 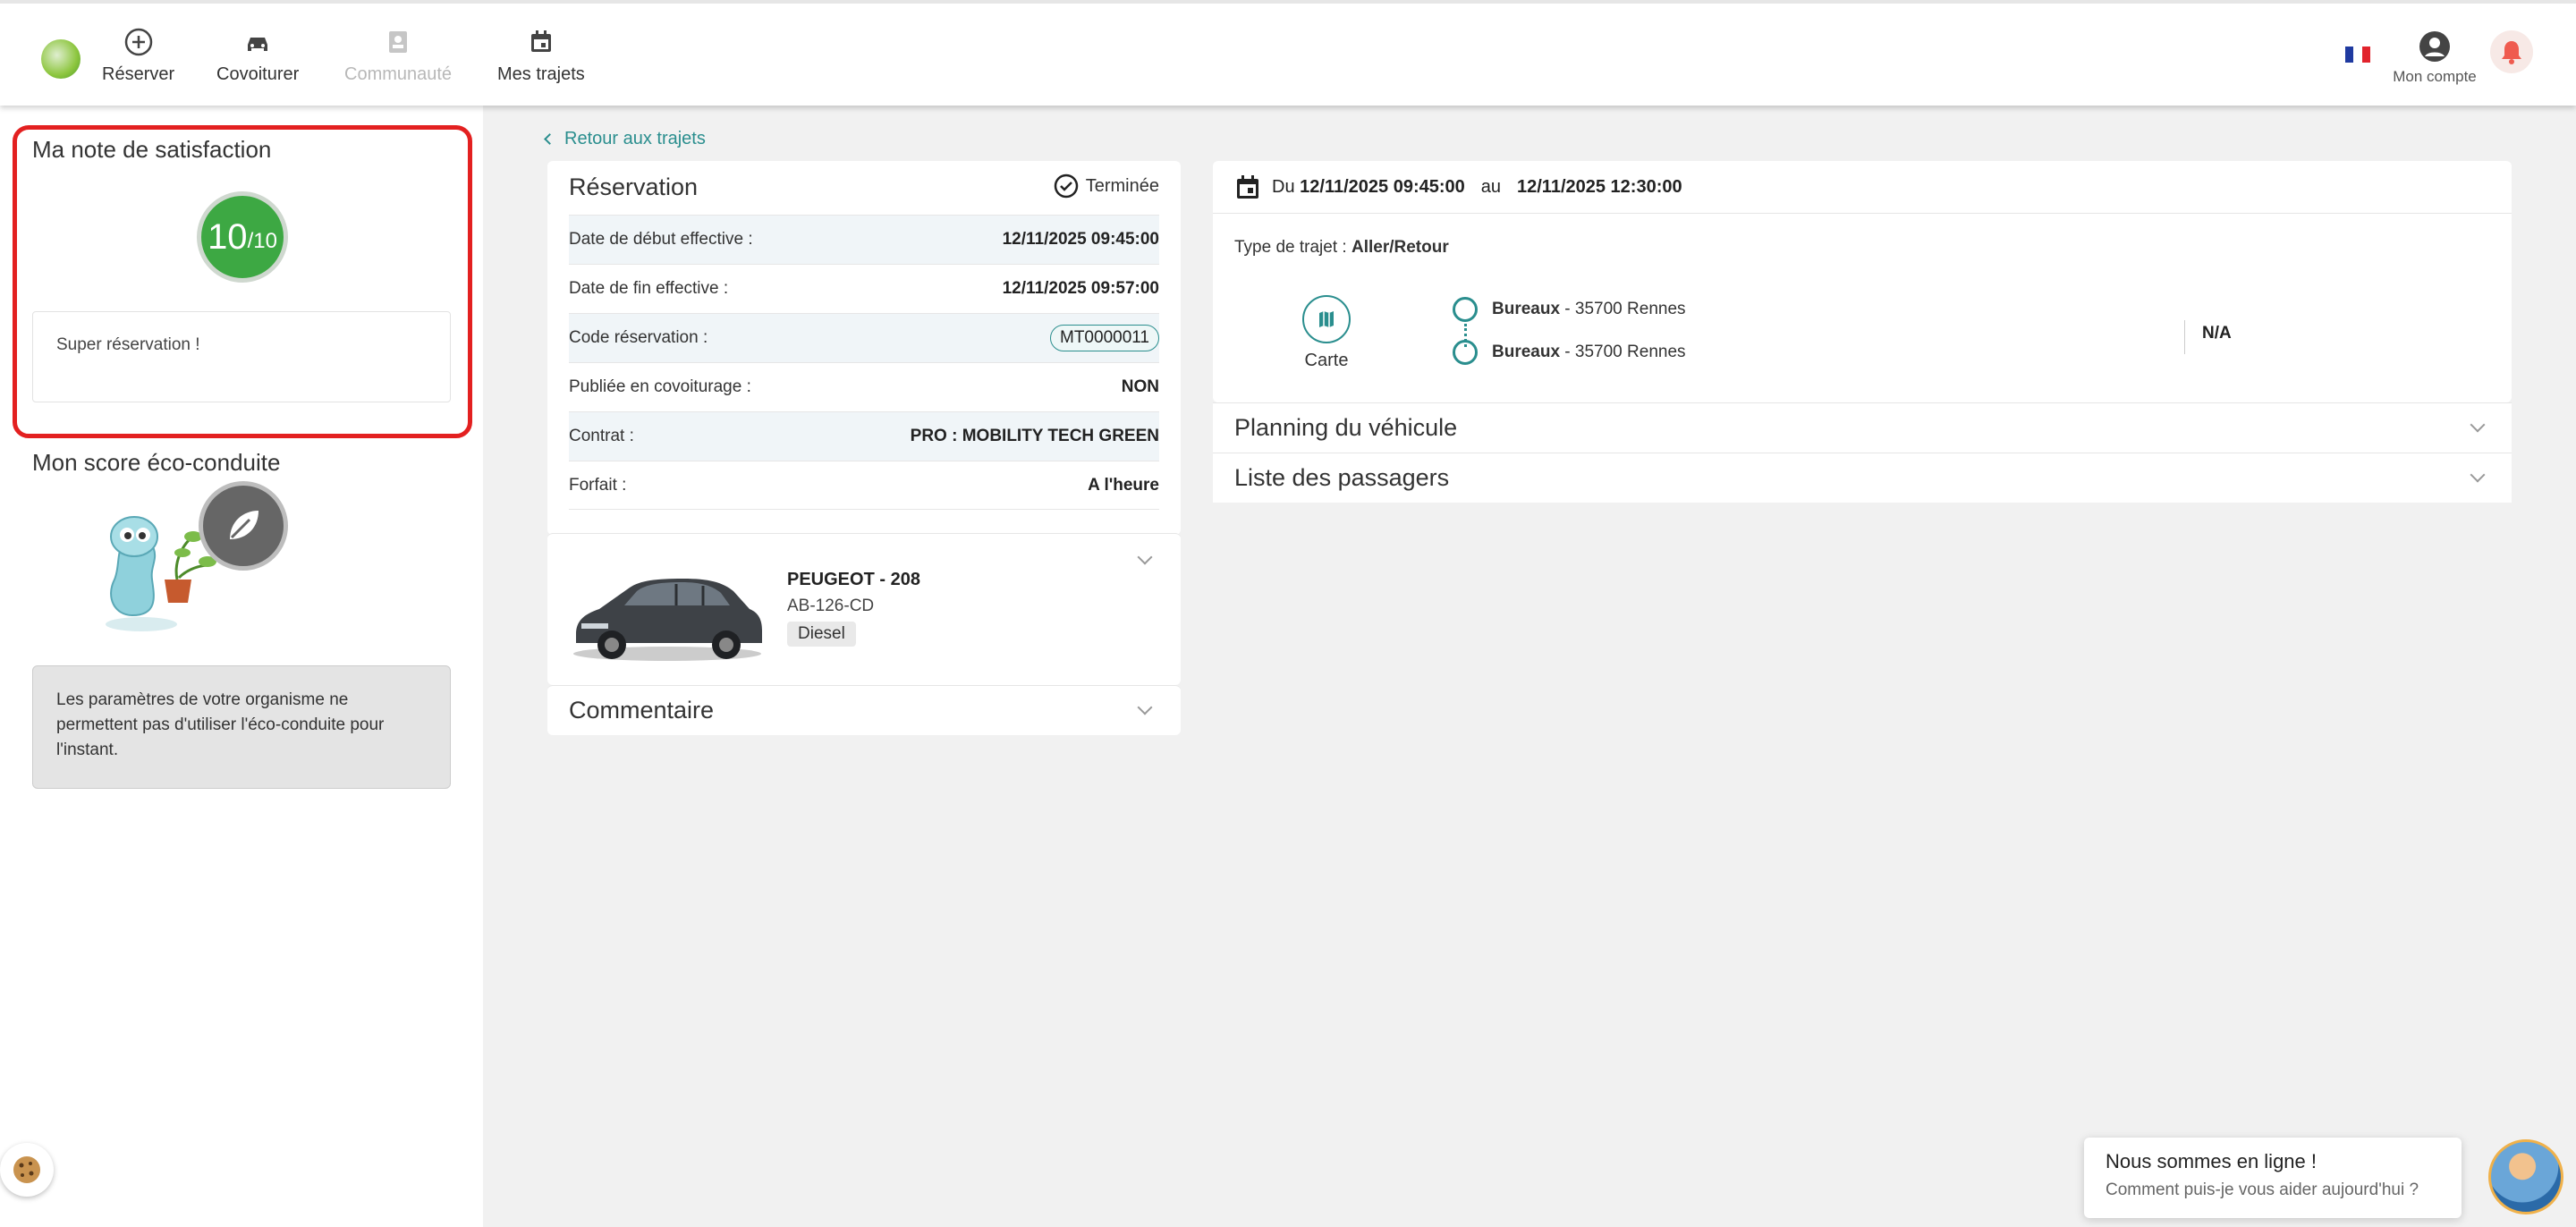 What do you see at coordinates (152, 149) in the screenshot?
I see `satisfaction-title: Ma note de satisfaction` at bounding box center [152, 149].